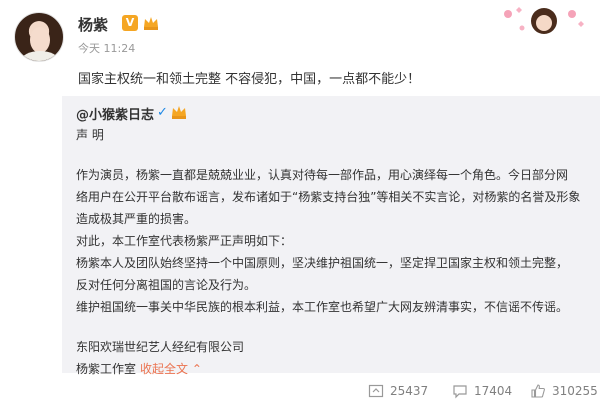 This screenshot has width=600, height=407. What do you see at coordinates (166, 285) in the screenshot?
I see `statement-line: 反对任何分离祖国的言论及行为。` at bounding box center [166, 285].